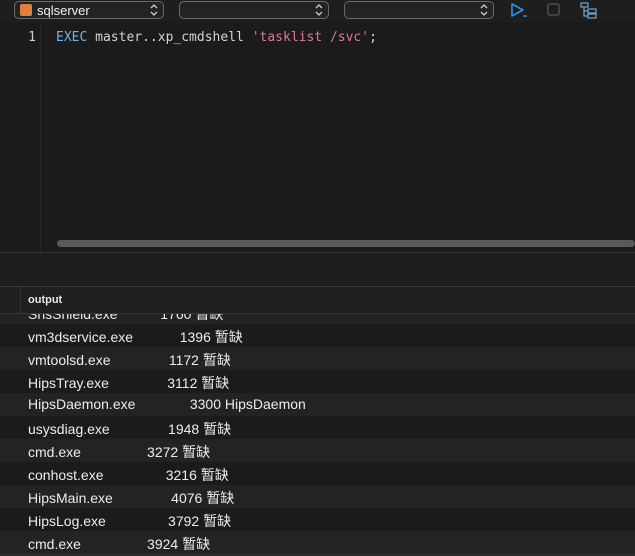  What do you see at coordinates (119, 544) in the screenshot?
I see `output-cell: cmd.exe 3924 暂缺` at bounding box center [119, 544].